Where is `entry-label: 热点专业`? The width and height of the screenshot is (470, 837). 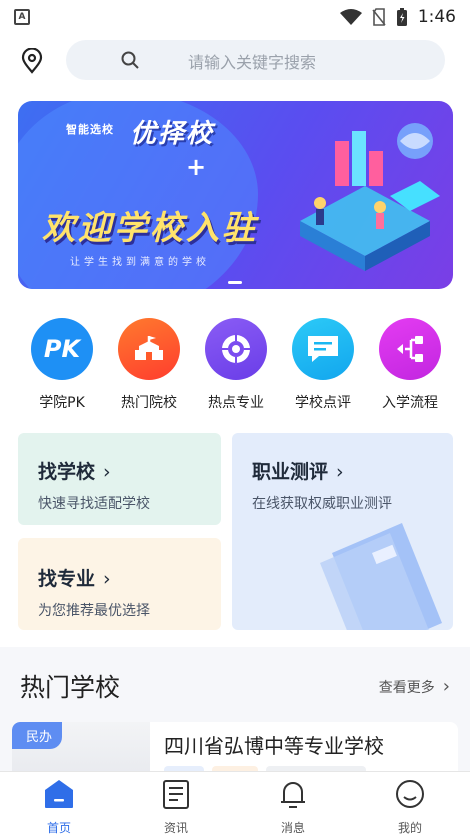
entry-label: 热点专业 is located at coordinates (236, 403).